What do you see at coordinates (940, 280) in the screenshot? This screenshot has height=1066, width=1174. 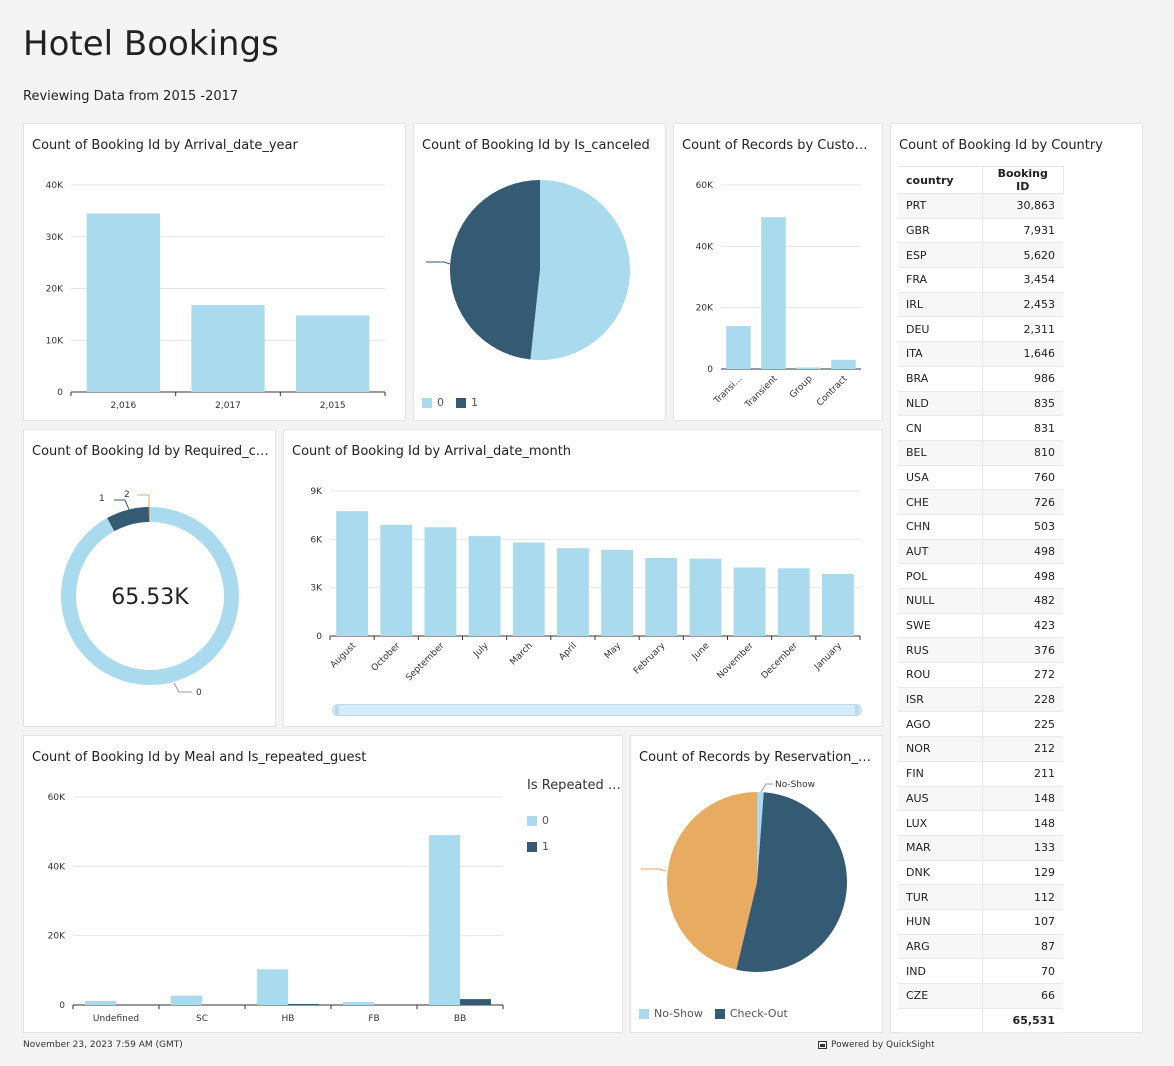 I see `cell-country: FRA` at bounding box center [940, 280].